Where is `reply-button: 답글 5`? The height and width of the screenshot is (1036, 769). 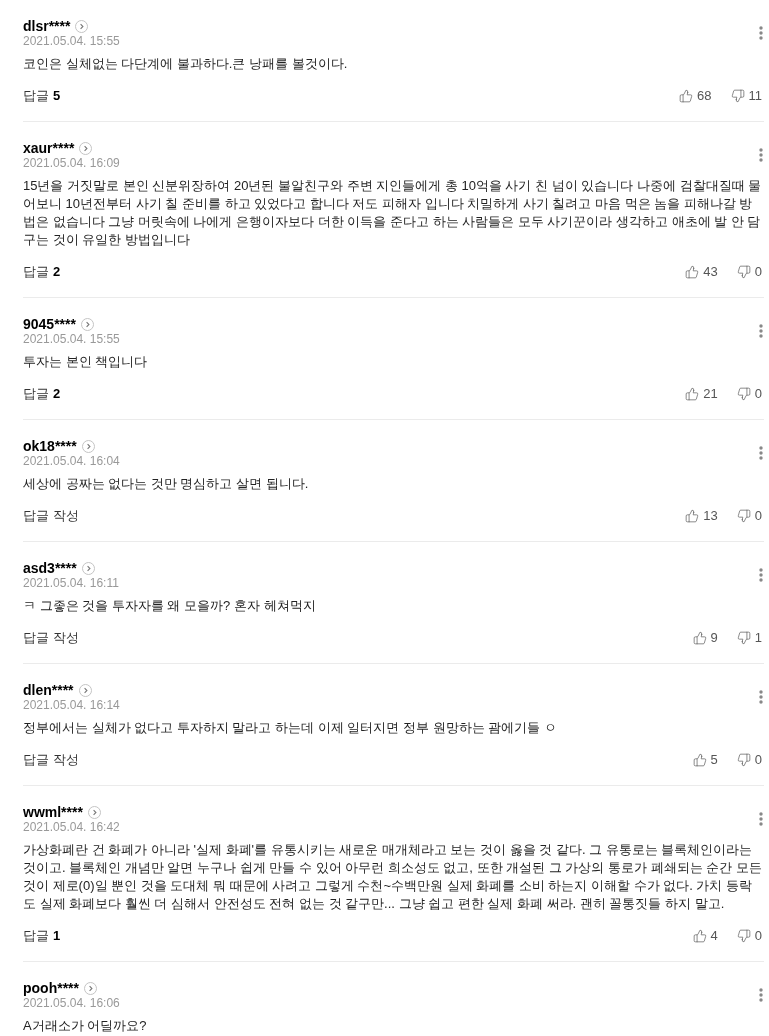
reply-button: 답글 5 is located at coordinates (42, 96).